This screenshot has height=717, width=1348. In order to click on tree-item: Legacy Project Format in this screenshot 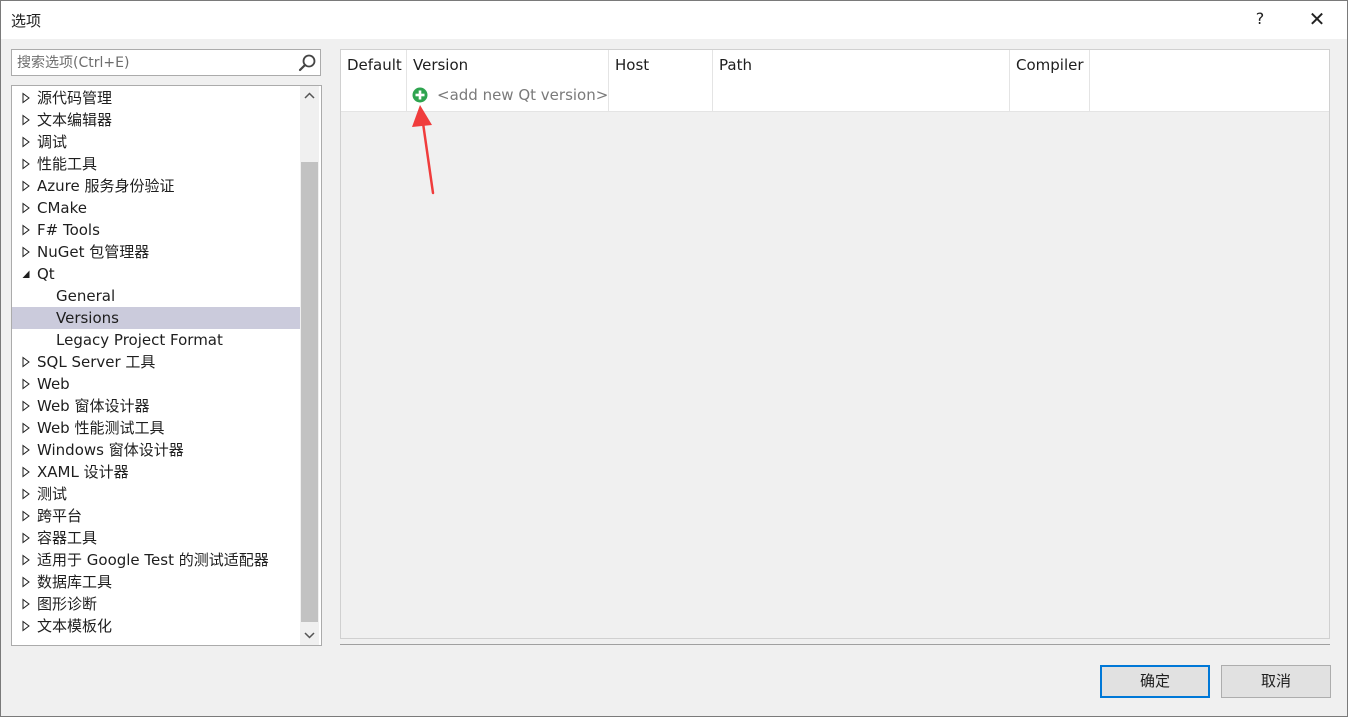, I will do `click(156, 340)`.